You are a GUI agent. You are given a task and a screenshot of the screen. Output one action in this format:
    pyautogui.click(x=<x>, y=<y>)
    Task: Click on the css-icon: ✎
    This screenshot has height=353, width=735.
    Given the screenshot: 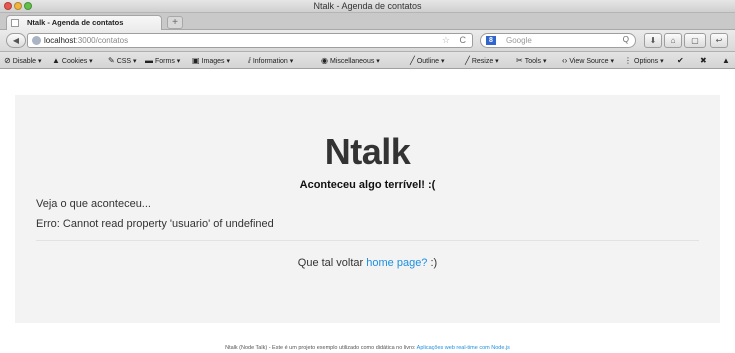 What is the action you would take?
    pyautogui.click(x=111, y=60)
    